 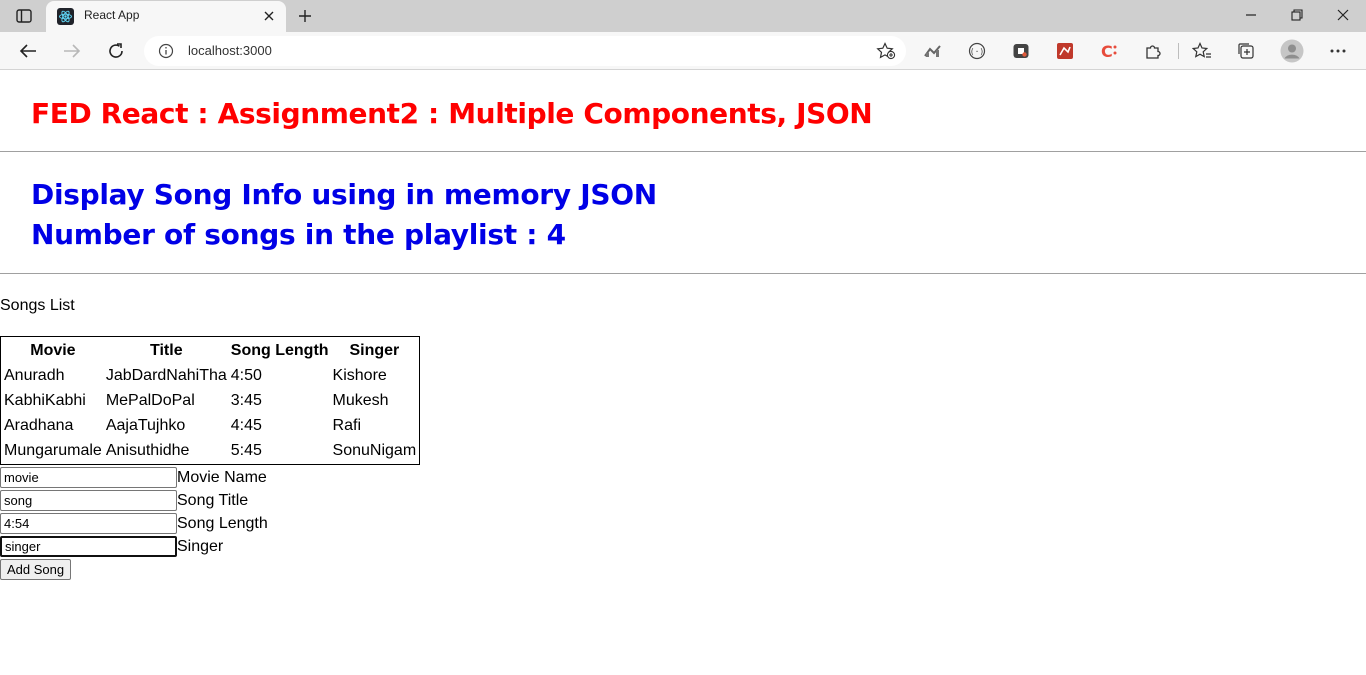 What do you see at coordinates (210, 450) in the screenshot?
I see `table-row: Mungarumale Anisuthidhe 5:45 SonuNigam` at bounding box center [210, 450].